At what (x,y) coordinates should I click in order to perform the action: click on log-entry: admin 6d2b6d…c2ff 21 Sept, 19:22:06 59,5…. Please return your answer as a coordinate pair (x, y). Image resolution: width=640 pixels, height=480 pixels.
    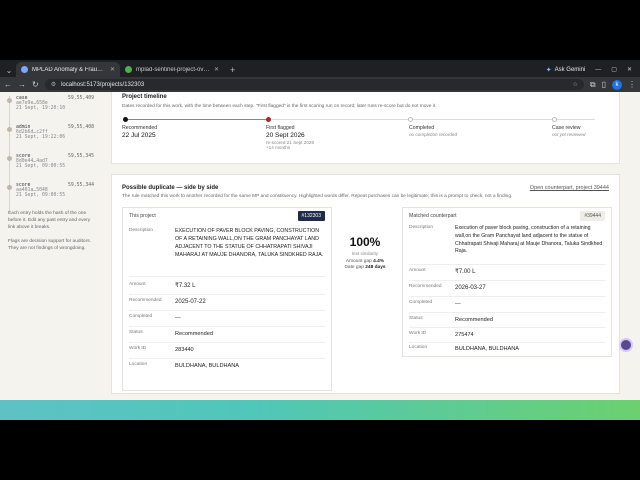
    Looking at the image, I should click on (55, 139).